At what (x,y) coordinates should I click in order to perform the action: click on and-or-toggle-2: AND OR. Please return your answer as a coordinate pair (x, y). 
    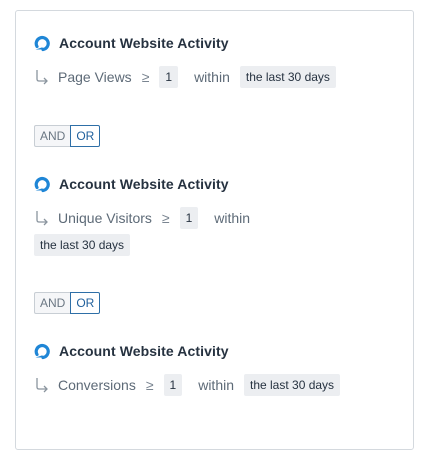
    Looking at the image, I should click on (67, 303).